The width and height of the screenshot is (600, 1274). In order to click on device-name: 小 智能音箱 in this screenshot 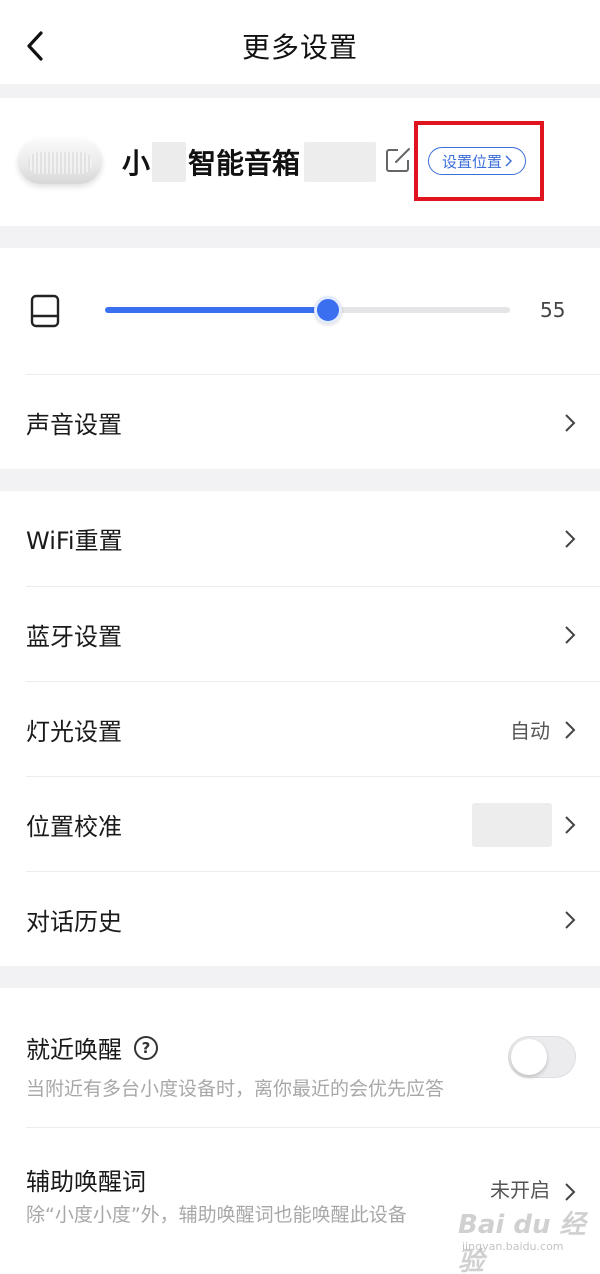, I will do `click(249, 162)`.